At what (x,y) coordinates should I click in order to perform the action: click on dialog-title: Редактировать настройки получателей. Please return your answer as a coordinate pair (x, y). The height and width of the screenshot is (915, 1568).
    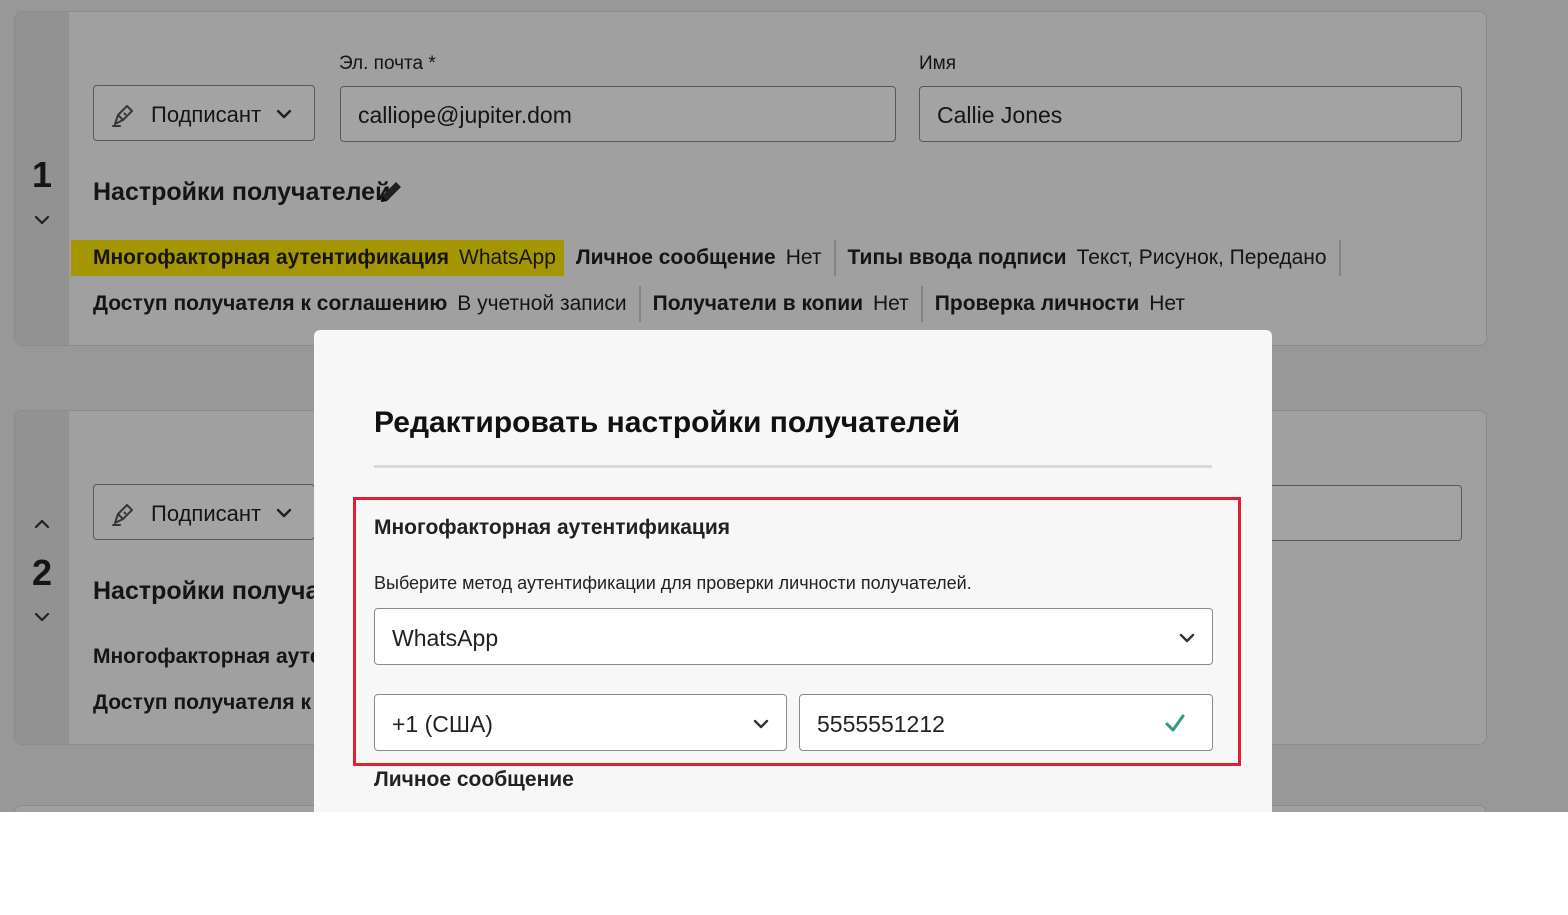
    Looking at the image, I should click on (667, 422).